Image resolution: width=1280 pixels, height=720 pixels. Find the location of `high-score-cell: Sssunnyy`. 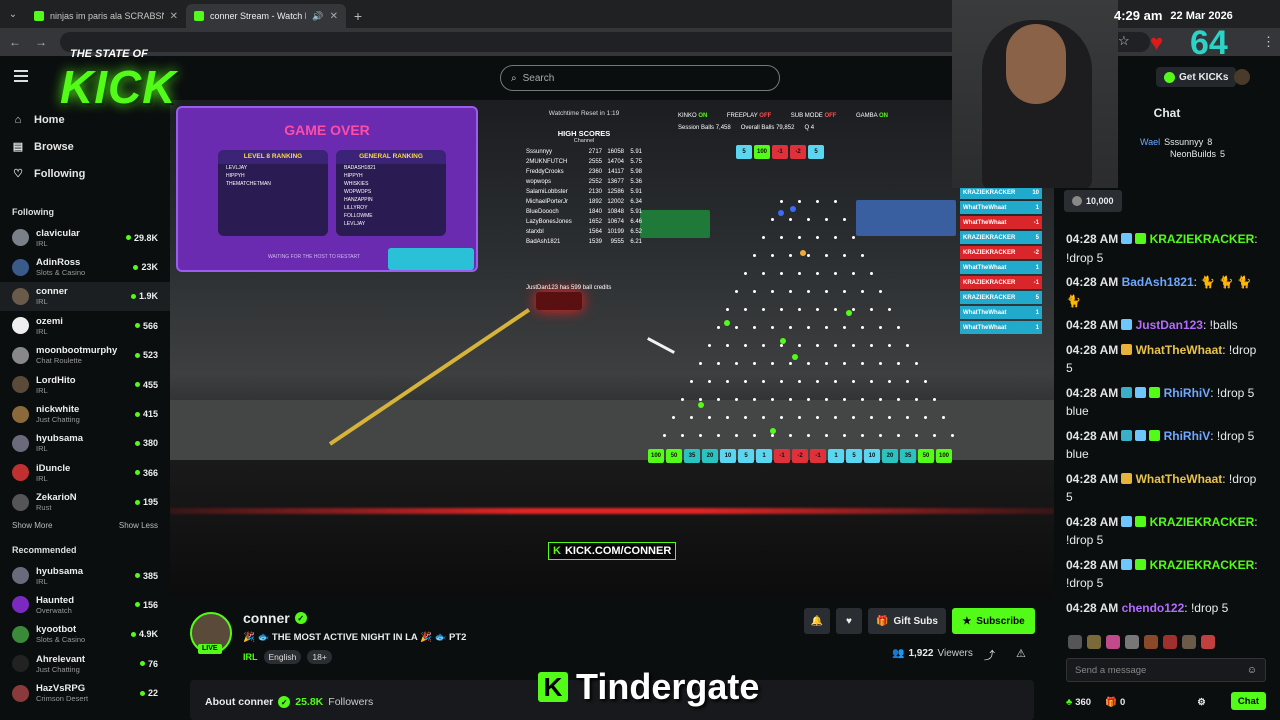

high-score-cell: Sssunnyy is located at coordinates (539, 152).